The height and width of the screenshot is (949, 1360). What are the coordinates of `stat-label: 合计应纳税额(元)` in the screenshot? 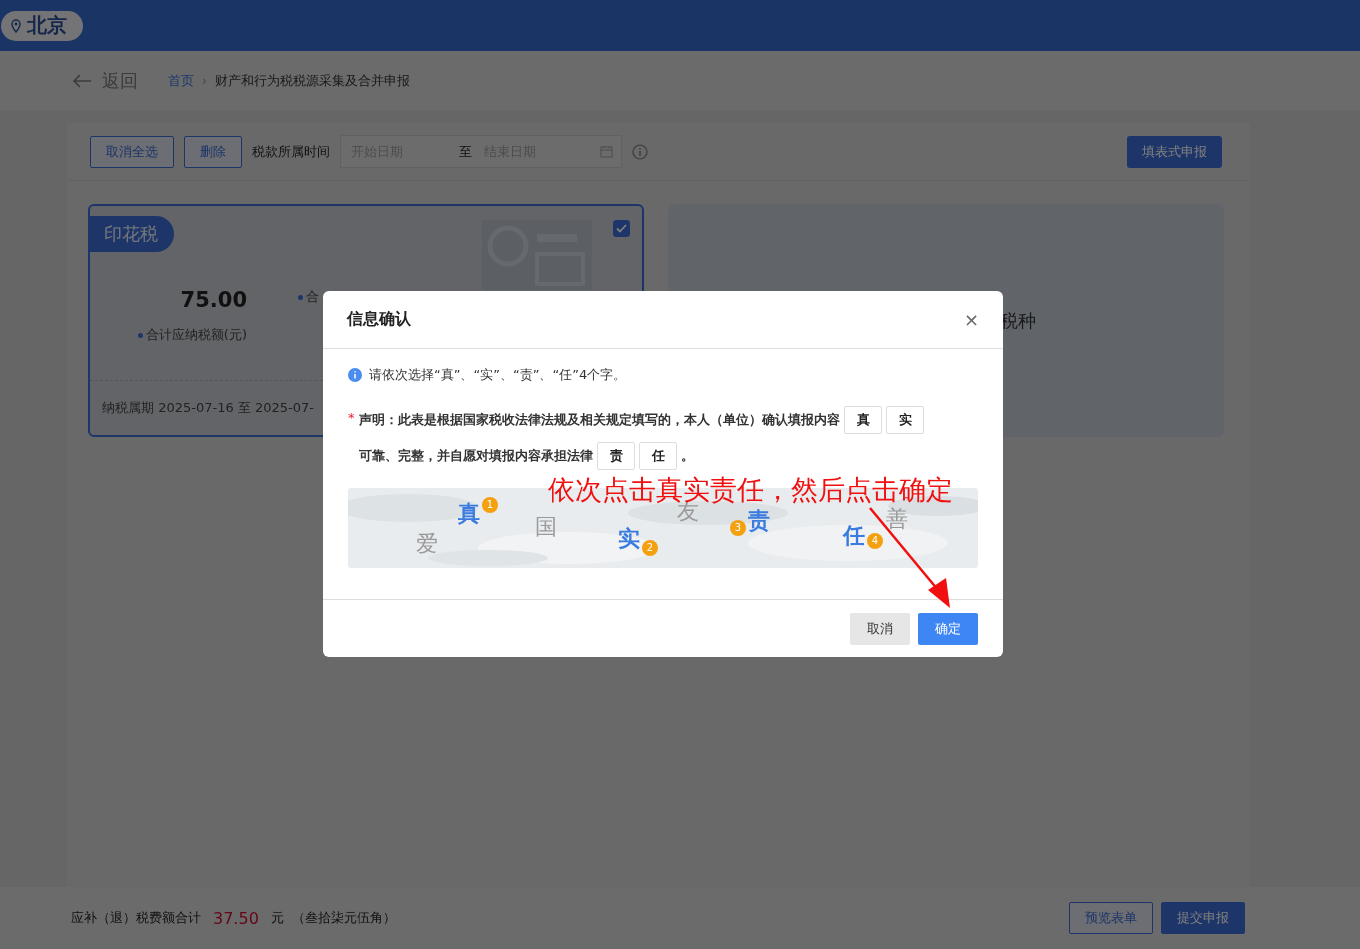 It's located at (192, 335).